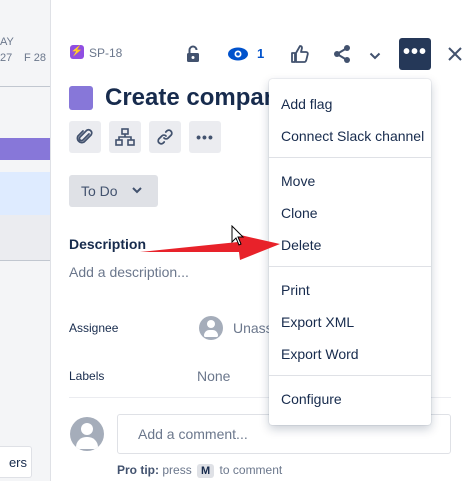  What do you see at coordinates (251, 470) in the screenshot?
I see `pro-tip-post: to comment` at bounding box center [251, 470].